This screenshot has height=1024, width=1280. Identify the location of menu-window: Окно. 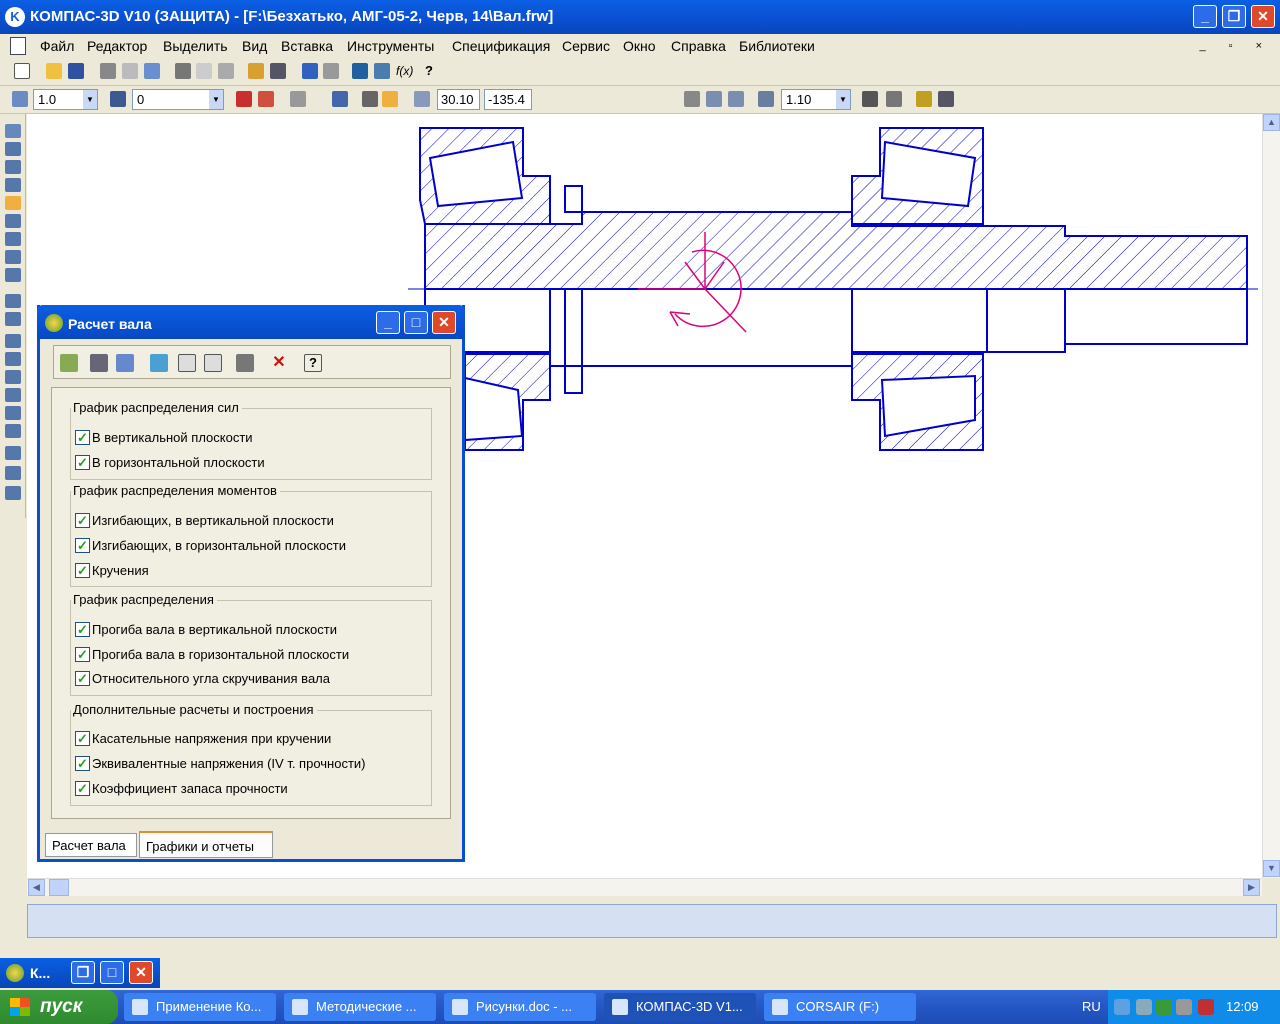
(639, 46).